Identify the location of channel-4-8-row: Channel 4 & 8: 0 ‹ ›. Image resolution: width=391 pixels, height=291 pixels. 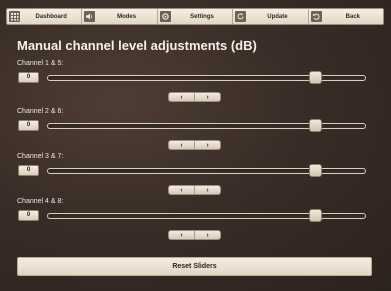
(195, 219).